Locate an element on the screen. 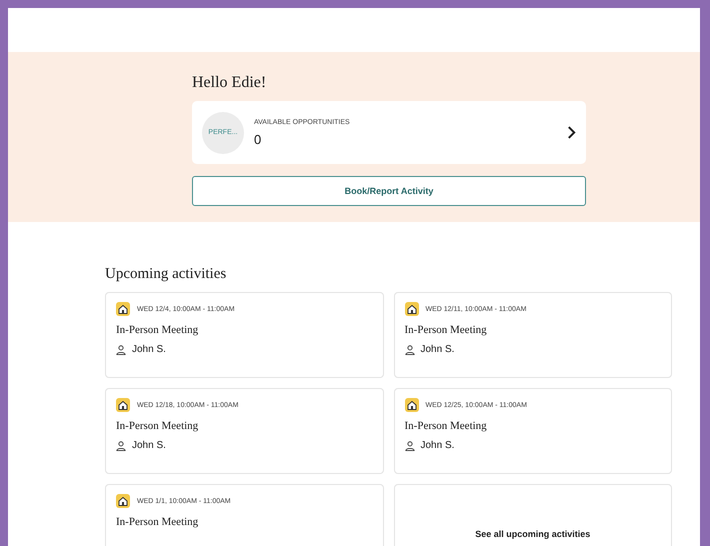 This screenshot has width=710, height=546. see-all-card: See all upcoming activities is located at coordinates (533, 515).